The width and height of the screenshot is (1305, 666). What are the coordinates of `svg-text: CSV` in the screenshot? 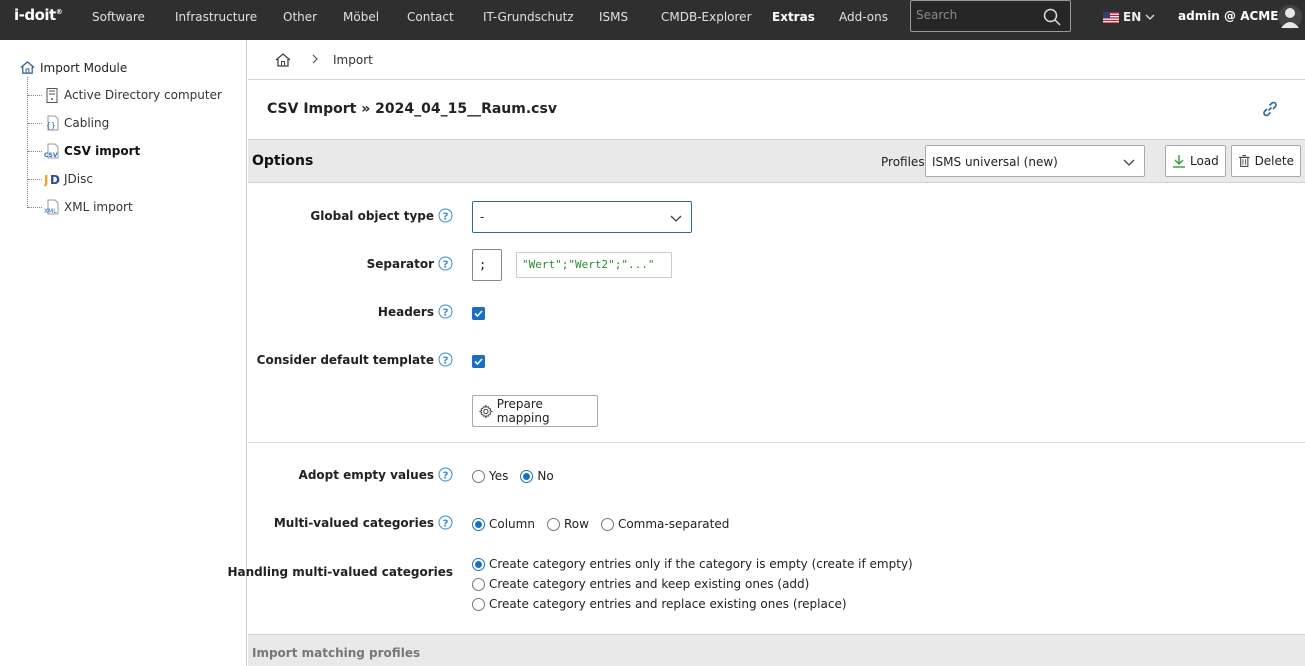 It's located at (51, 155).